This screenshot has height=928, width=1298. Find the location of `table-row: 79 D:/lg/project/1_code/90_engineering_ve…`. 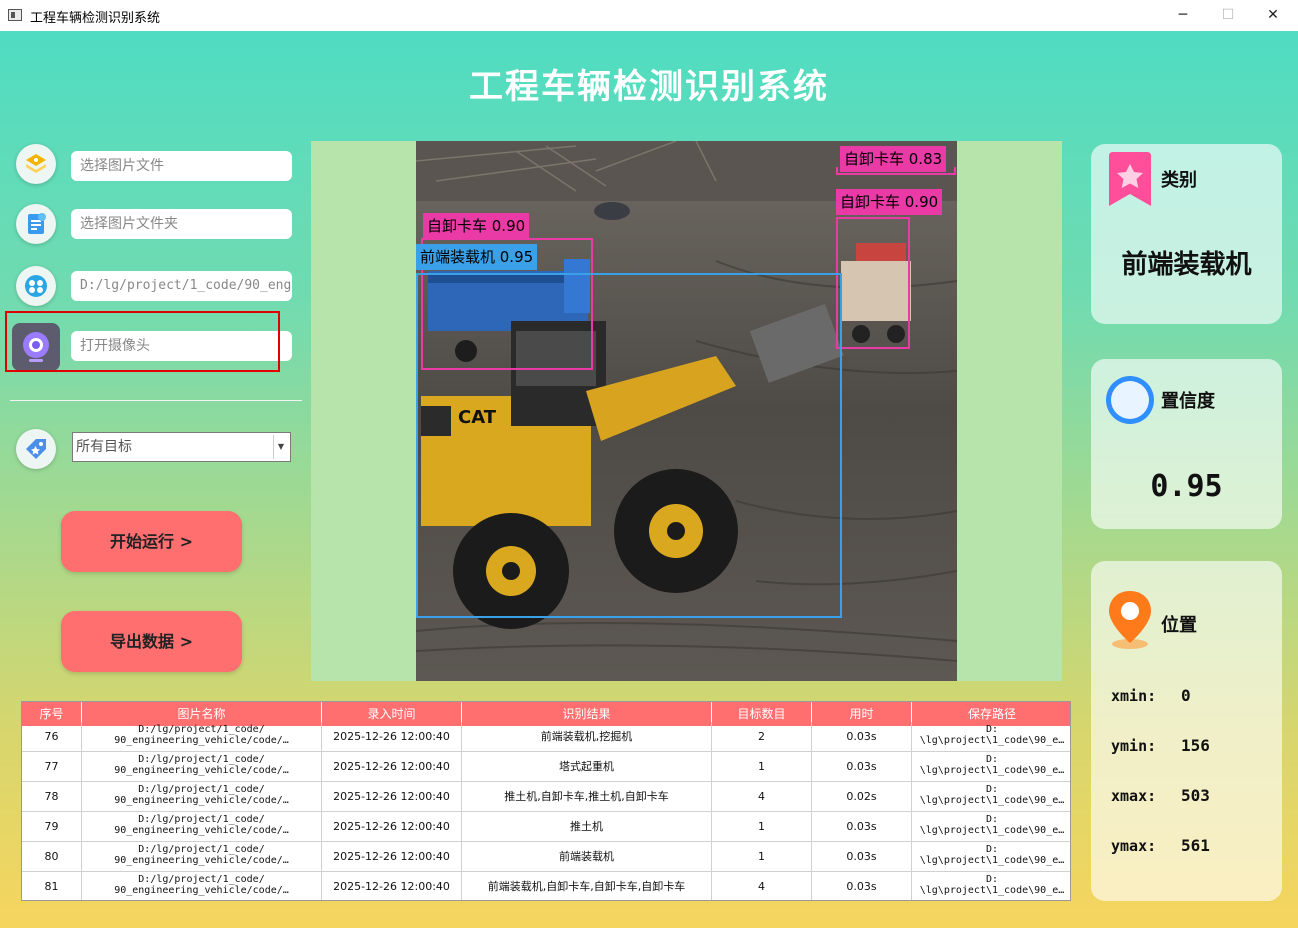

table-row: 79 D:/lg/project/1_code/90_engineering_ve… is located at coordinates (546, 827).